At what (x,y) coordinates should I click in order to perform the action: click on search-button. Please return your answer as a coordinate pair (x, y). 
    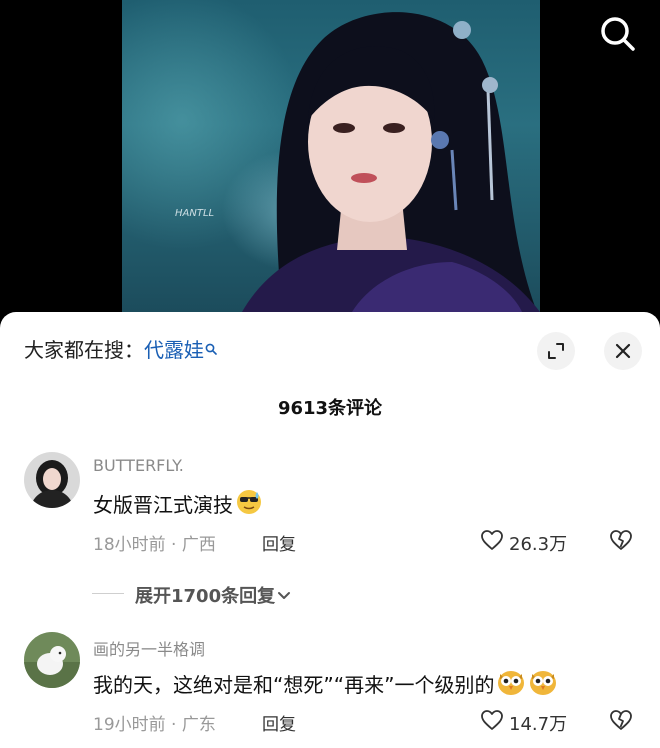
    Looking at the image, I should click on (618, 34).